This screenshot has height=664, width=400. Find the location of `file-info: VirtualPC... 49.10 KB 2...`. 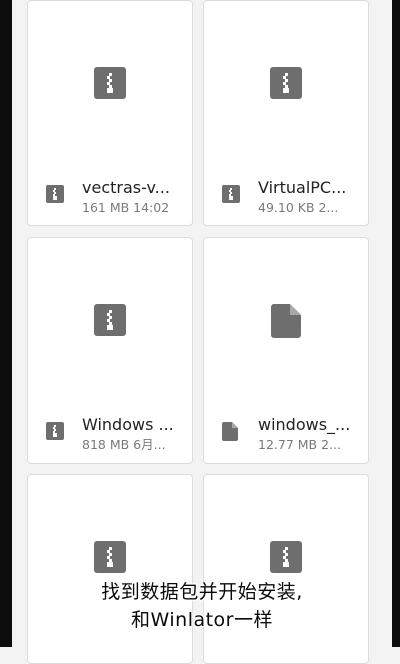

file-info: VirtualPC... 49.10 KB 2... is located at coordinates (290, 198).